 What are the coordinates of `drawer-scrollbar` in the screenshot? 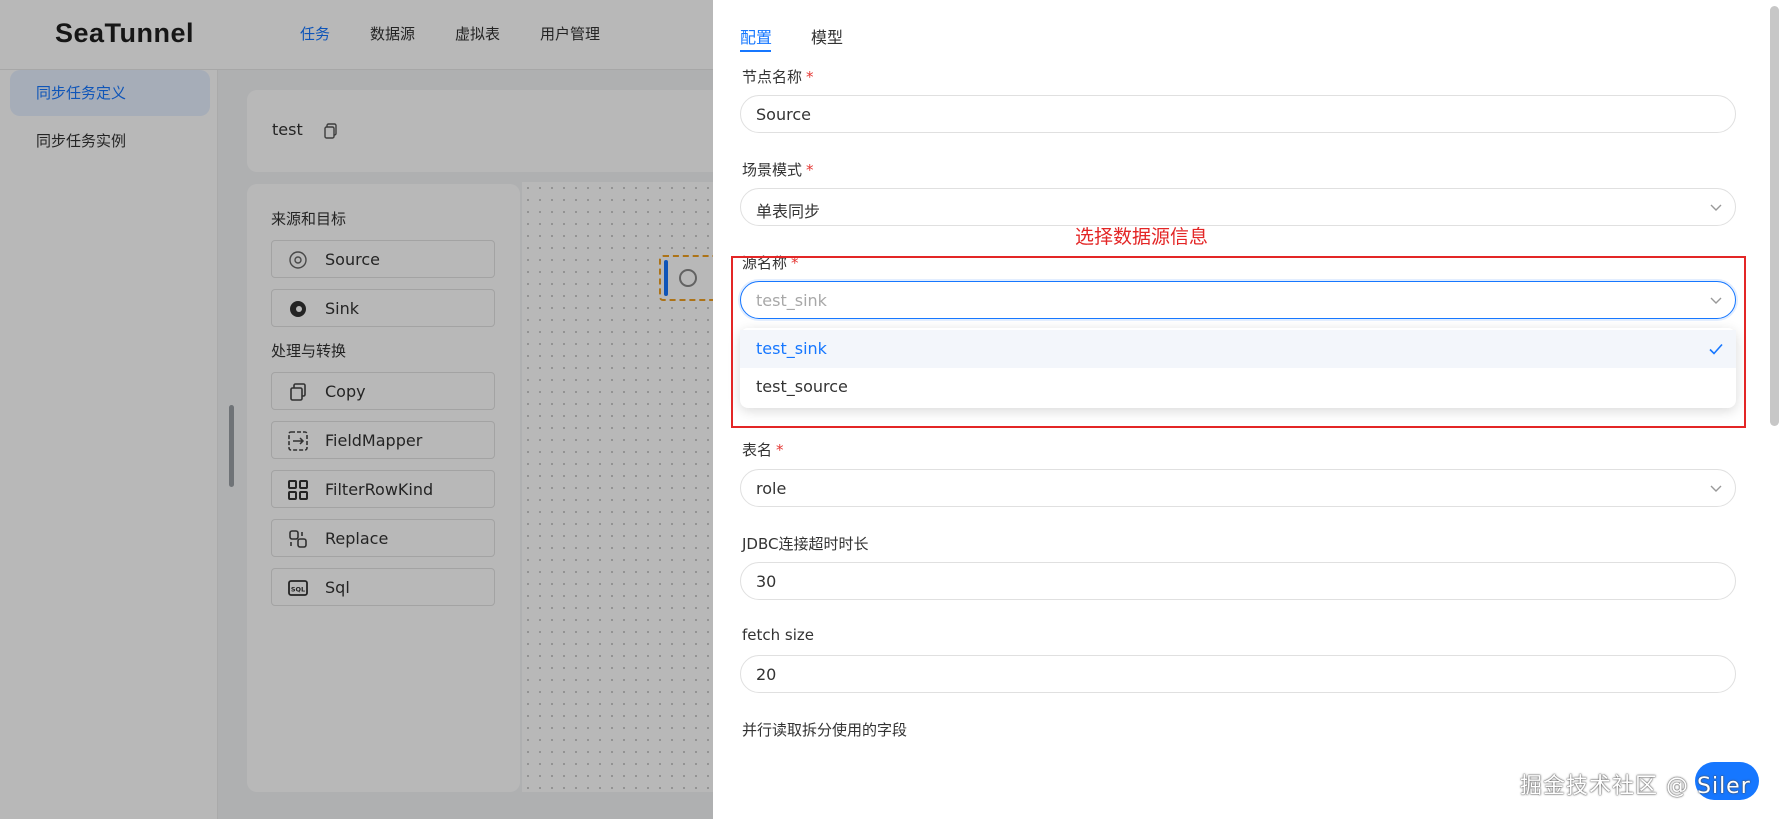 It's located at (1774, 216).